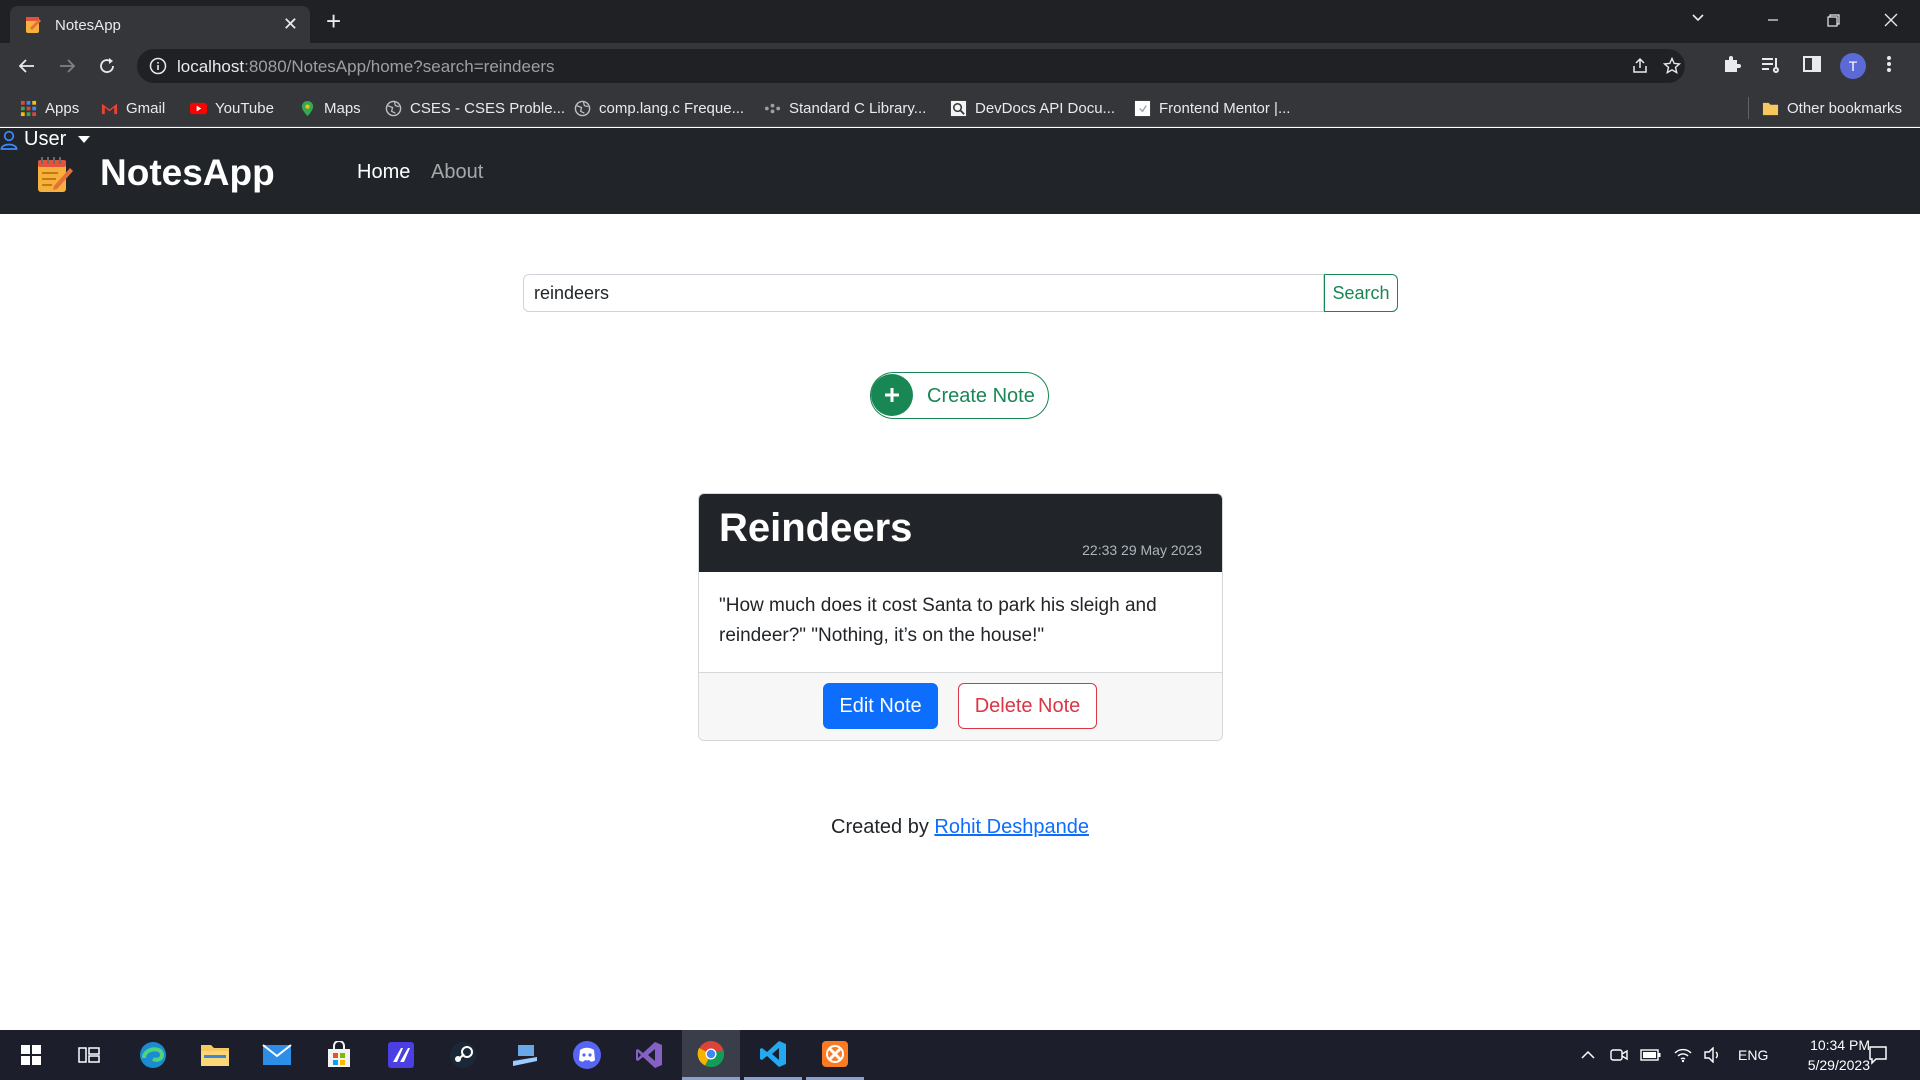  Describe the element at coordinates (1619, 1055) in the screenshot. I see `meet-now-icon` at that location.